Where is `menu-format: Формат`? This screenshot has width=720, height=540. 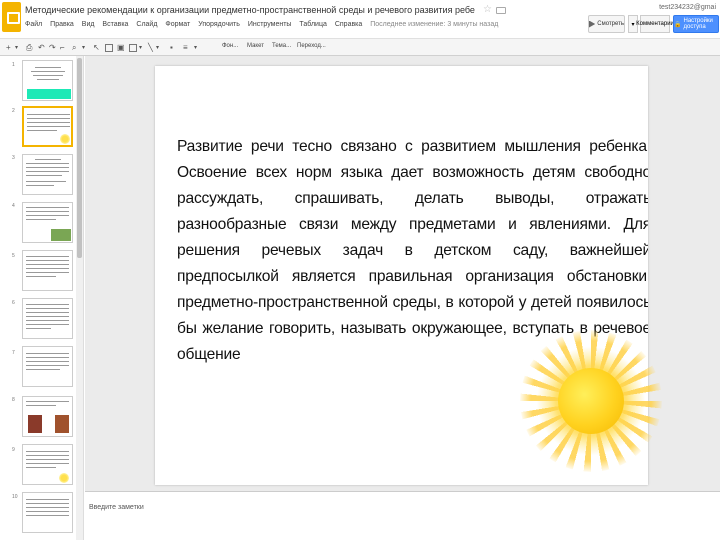 menu-format: Формат is located at coordinates (177, 24).